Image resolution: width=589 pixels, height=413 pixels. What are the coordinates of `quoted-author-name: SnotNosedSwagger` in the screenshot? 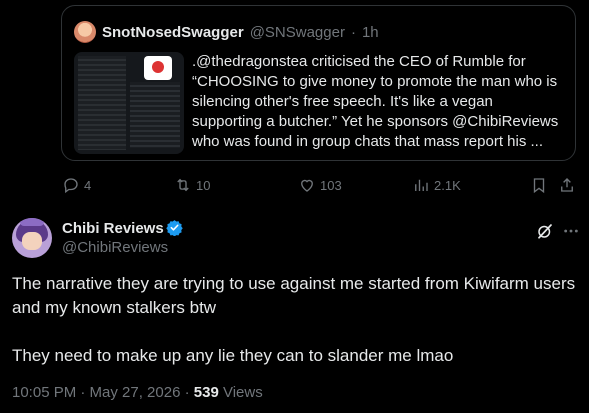 It's located at (173, 32).